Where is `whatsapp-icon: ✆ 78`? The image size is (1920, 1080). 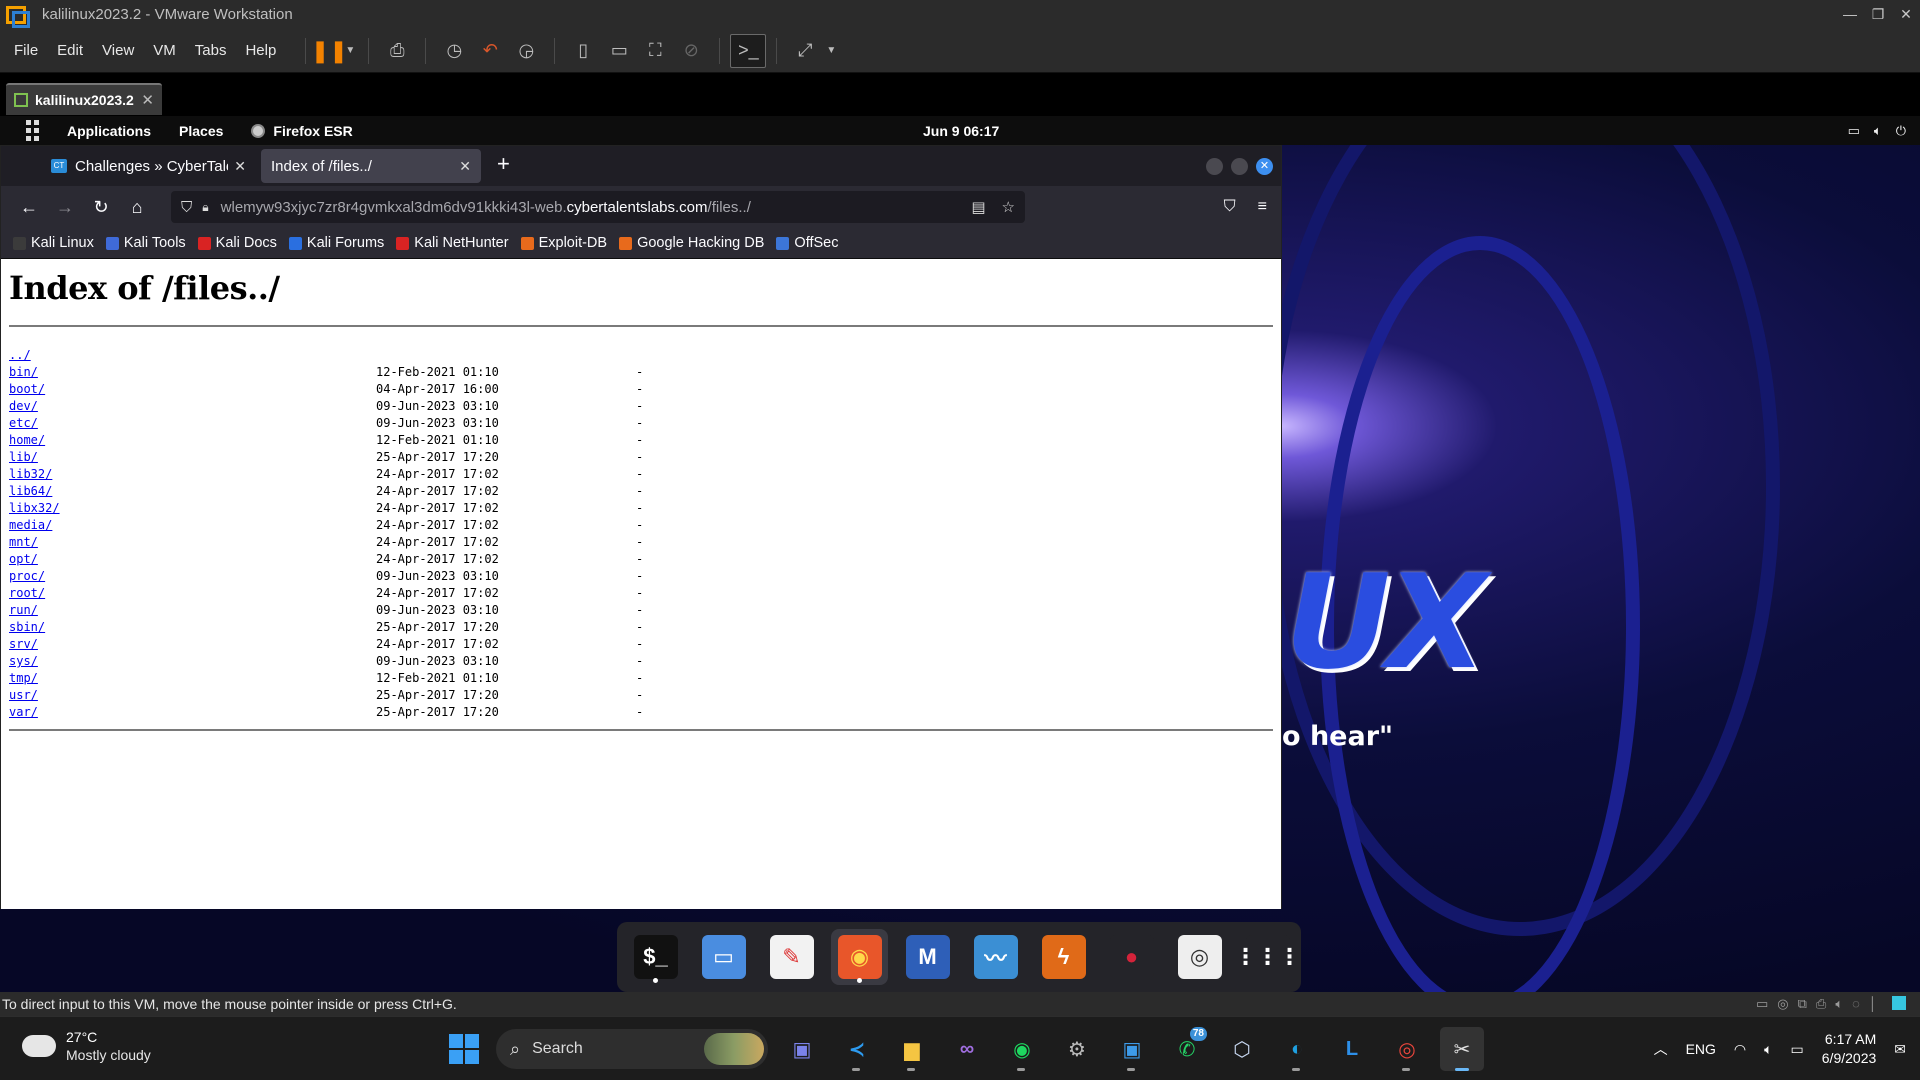 whatsapp-icon: ✆ 78 is located at coordinates (1187, 1049).